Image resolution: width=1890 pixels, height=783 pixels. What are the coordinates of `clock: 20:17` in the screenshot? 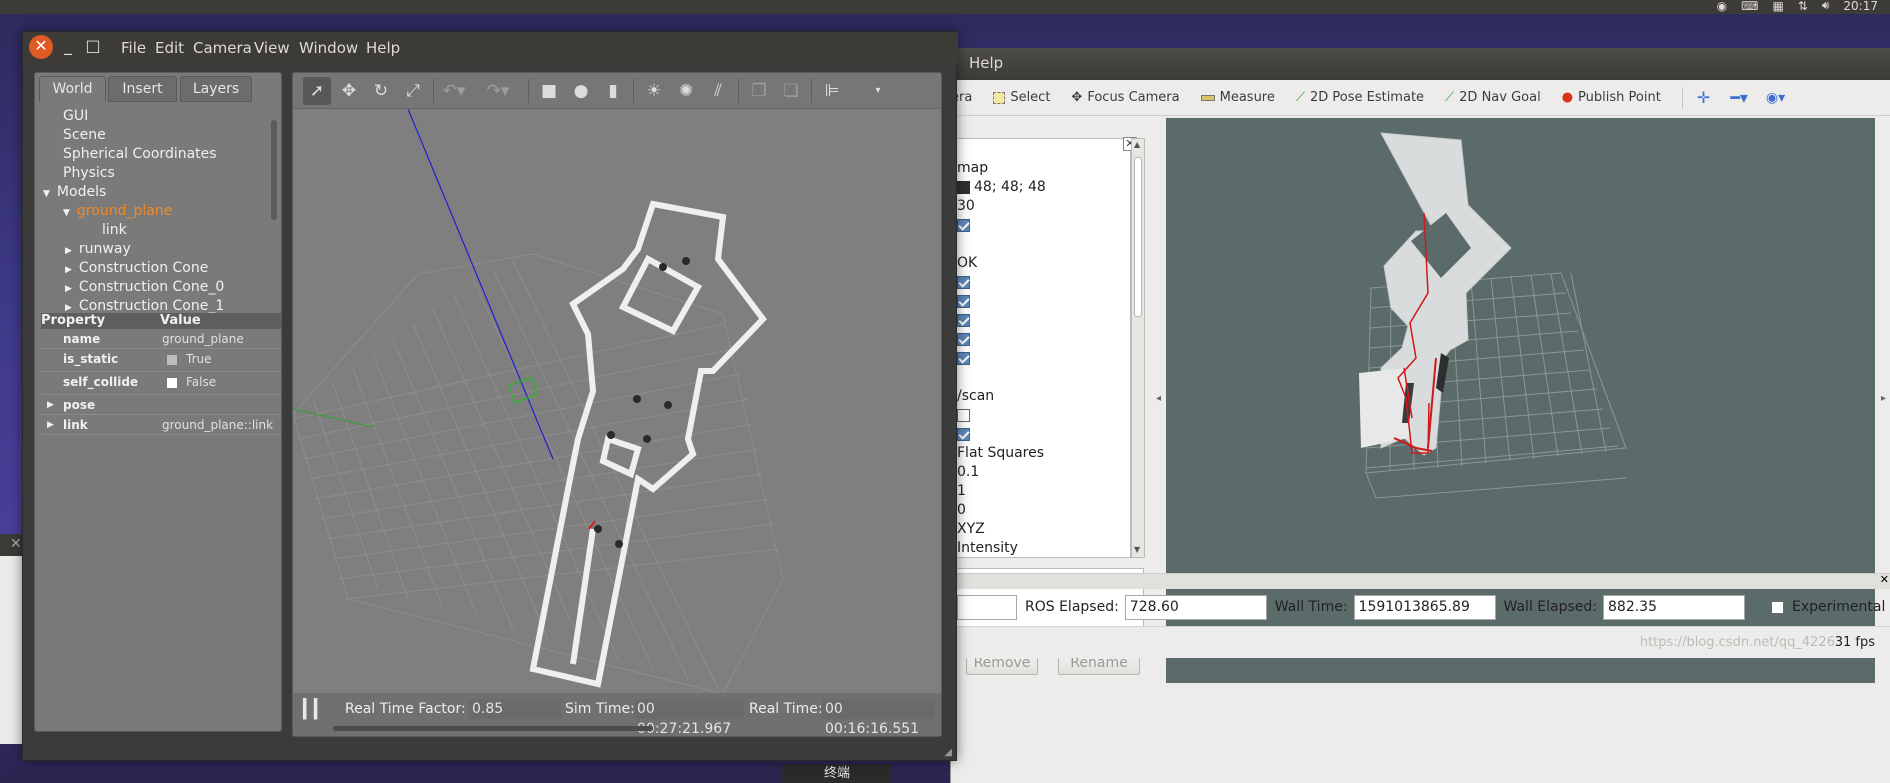 It's located at (1860, 6).